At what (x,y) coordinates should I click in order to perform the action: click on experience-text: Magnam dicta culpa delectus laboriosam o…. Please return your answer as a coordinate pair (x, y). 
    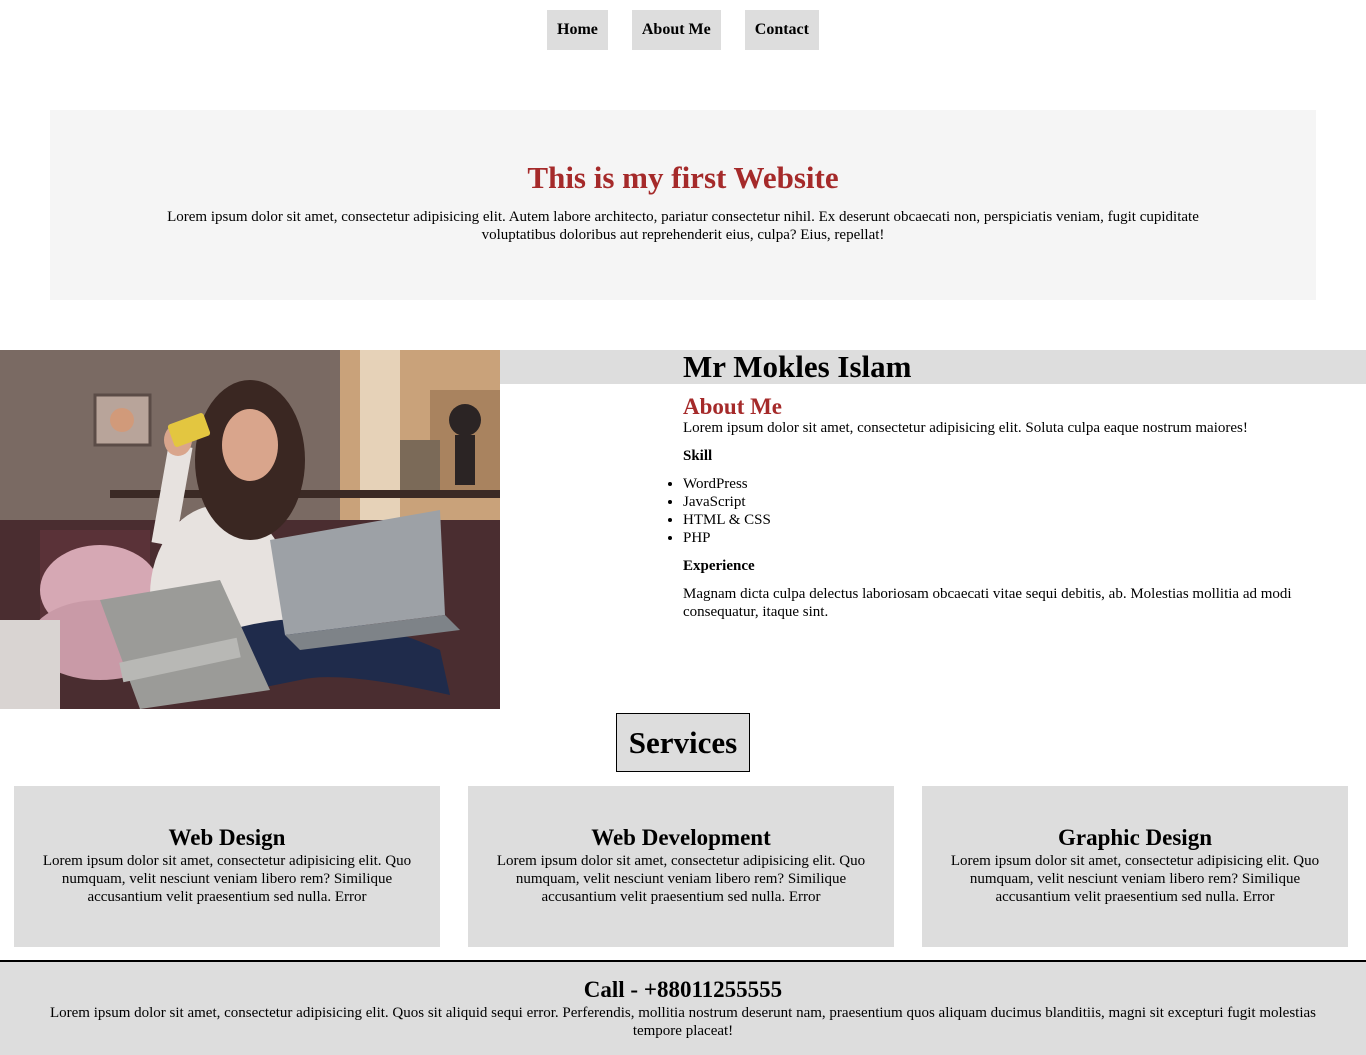
    Looking at the image, I should click on (987, 603).